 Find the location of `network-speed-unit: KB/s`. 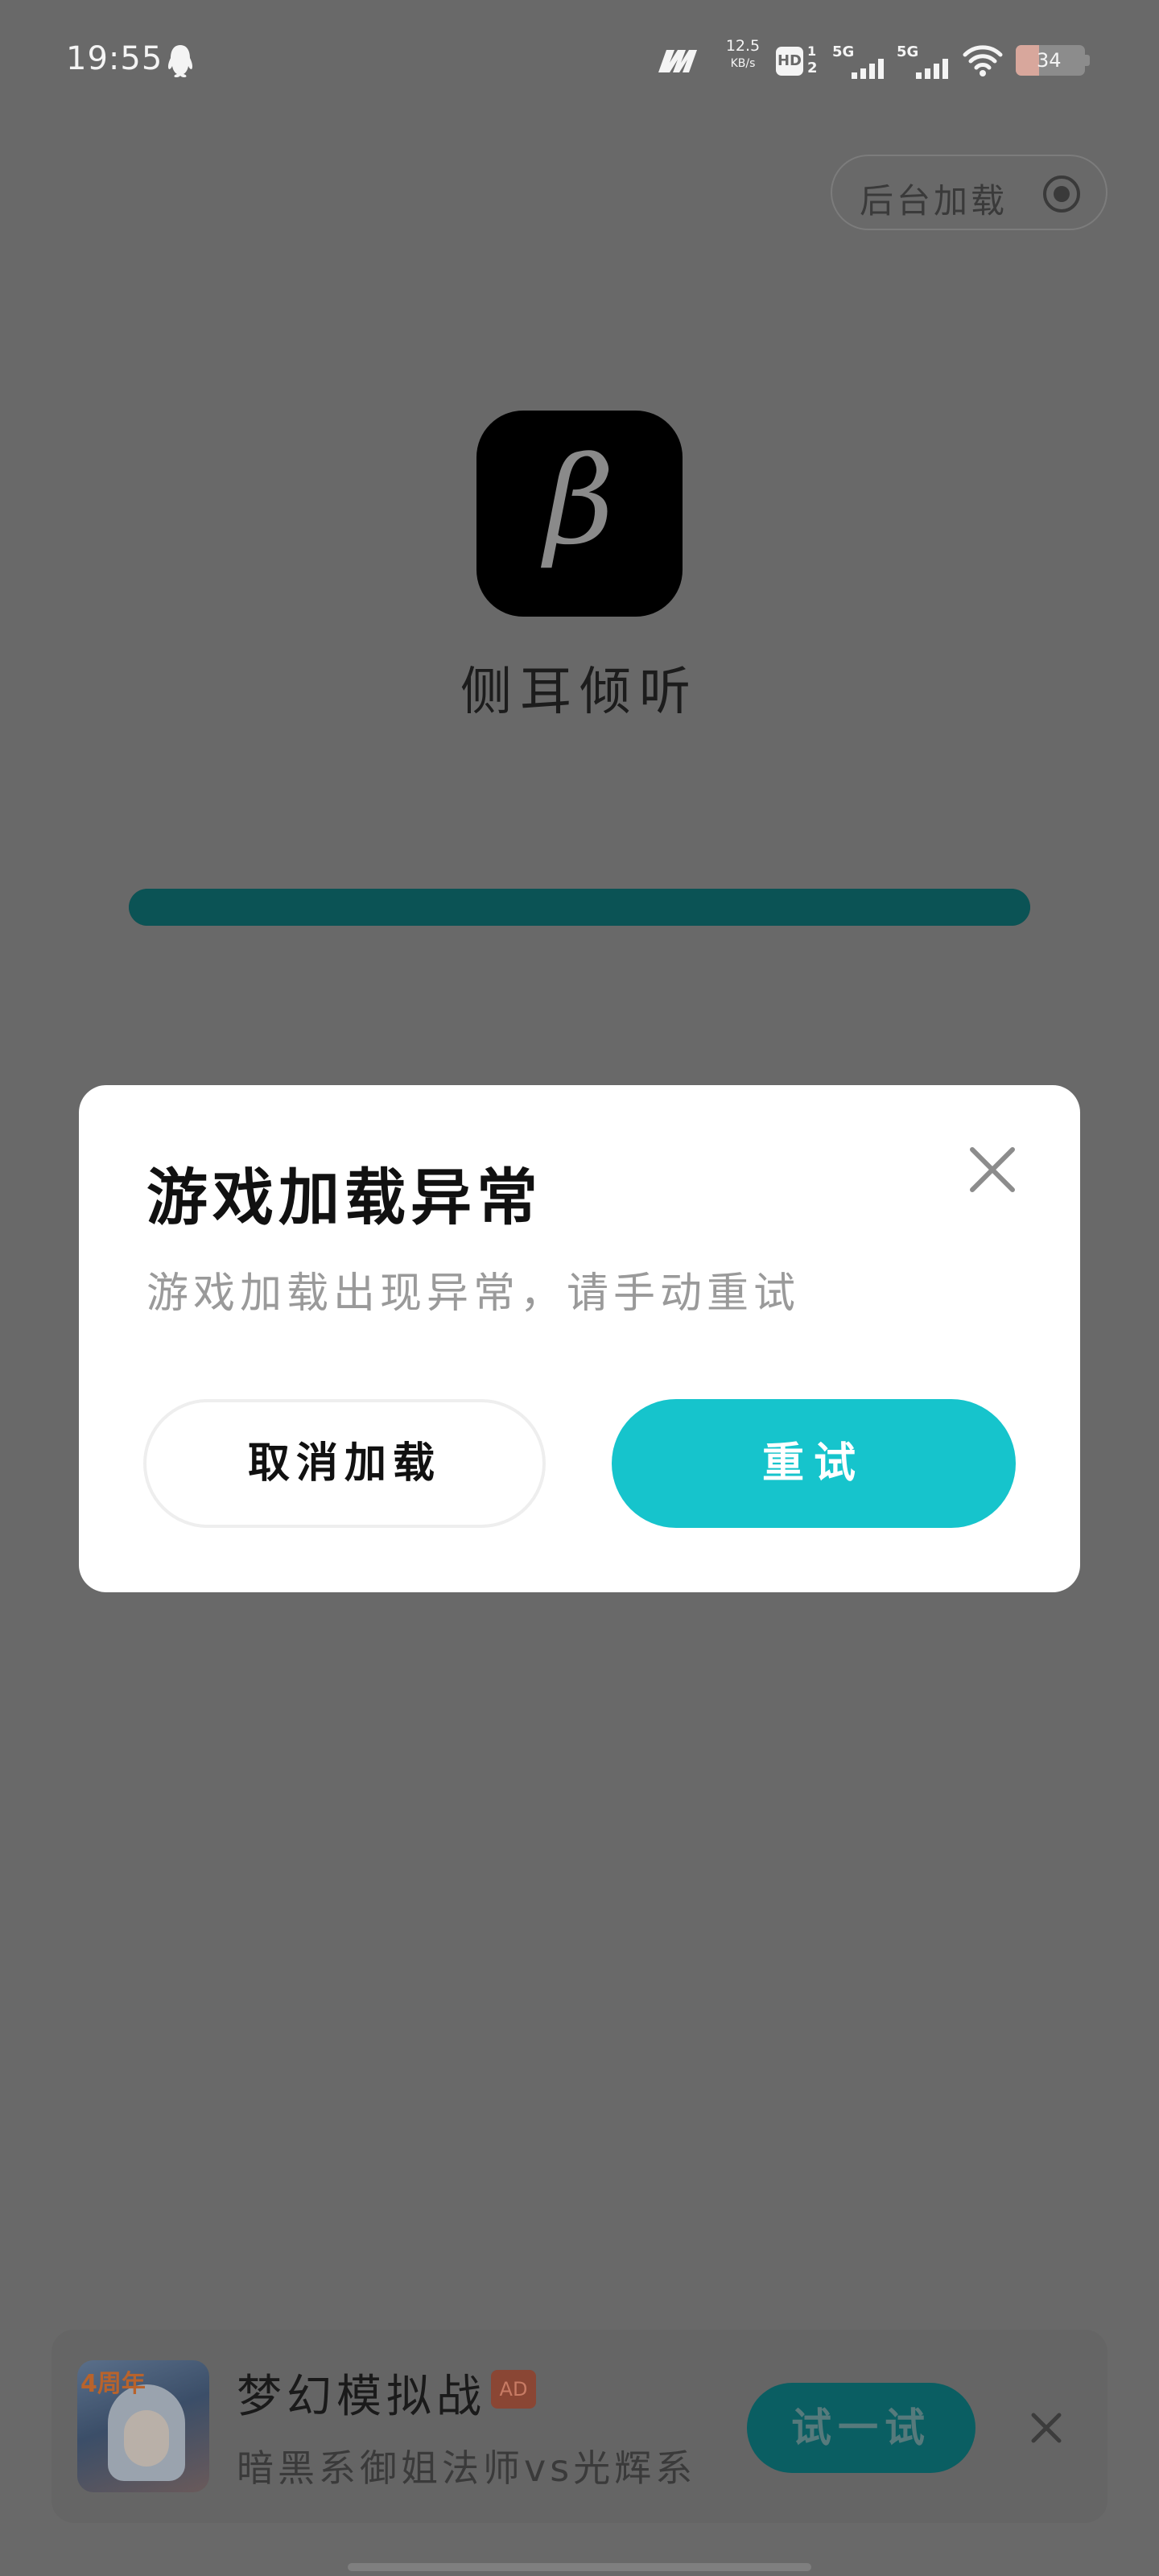

network-speed-unit: KB/s is located at coordinates (743, 63).